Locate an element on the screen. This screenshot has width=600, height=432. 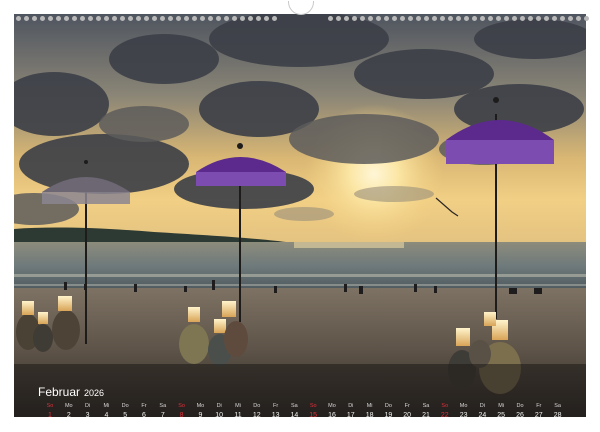
calendar-day-cell: Sa 28 is located at coordinates (558, 409).